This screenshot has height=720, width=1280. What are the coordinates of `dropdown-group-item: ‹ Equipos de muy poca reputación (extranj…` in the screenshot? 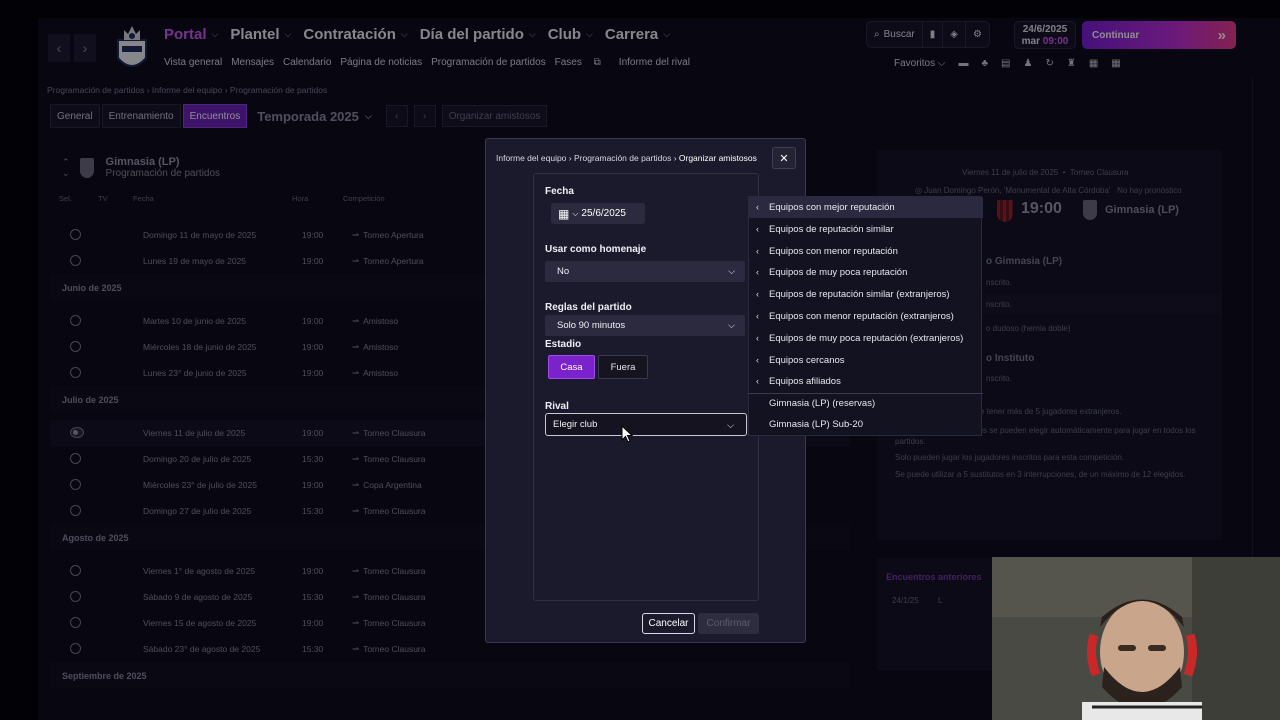 It's located at (866, 338).